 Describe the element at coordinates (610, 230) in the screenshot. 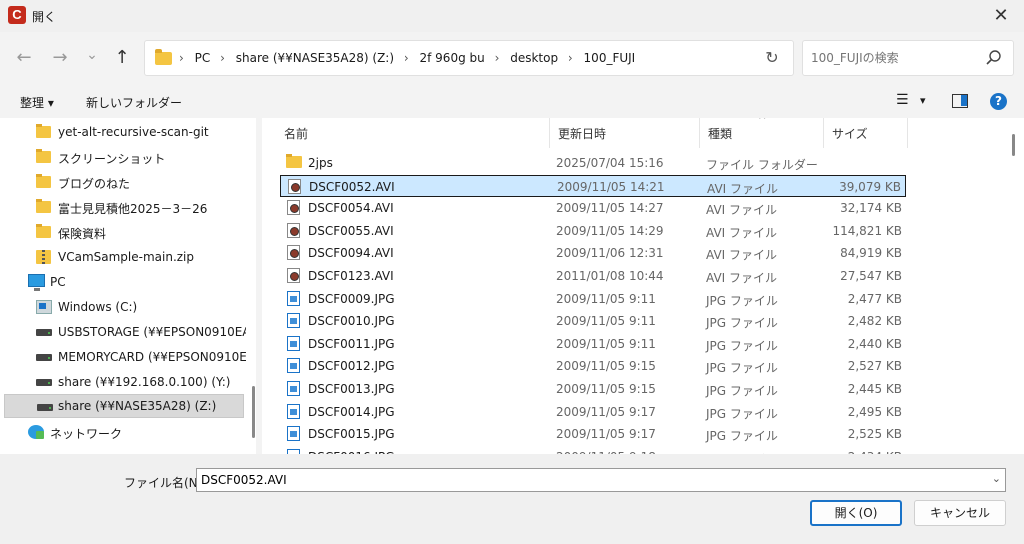

I see `file-date: 2009/11/05 14:29` at that location.